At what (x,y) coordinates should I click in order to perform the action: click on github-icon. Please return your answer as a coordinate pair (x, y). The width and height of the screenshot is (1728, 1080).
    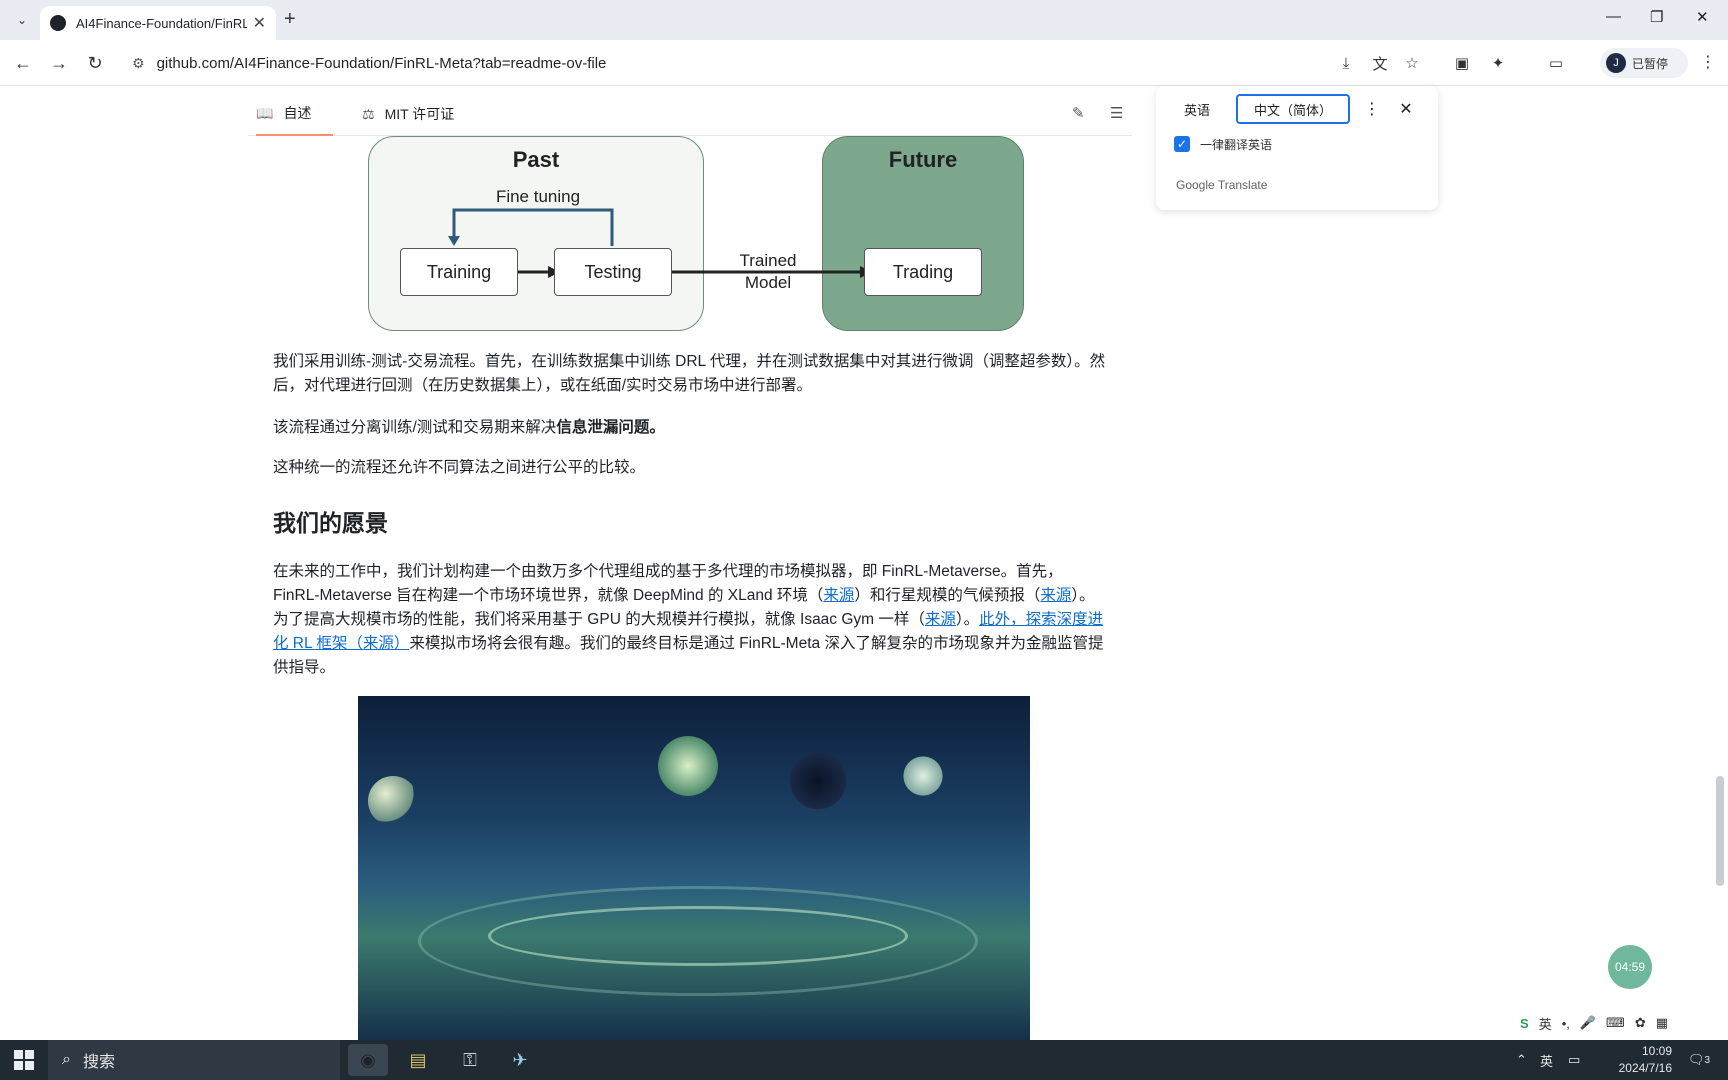
    Looking at the image, I should click on (58, 23).